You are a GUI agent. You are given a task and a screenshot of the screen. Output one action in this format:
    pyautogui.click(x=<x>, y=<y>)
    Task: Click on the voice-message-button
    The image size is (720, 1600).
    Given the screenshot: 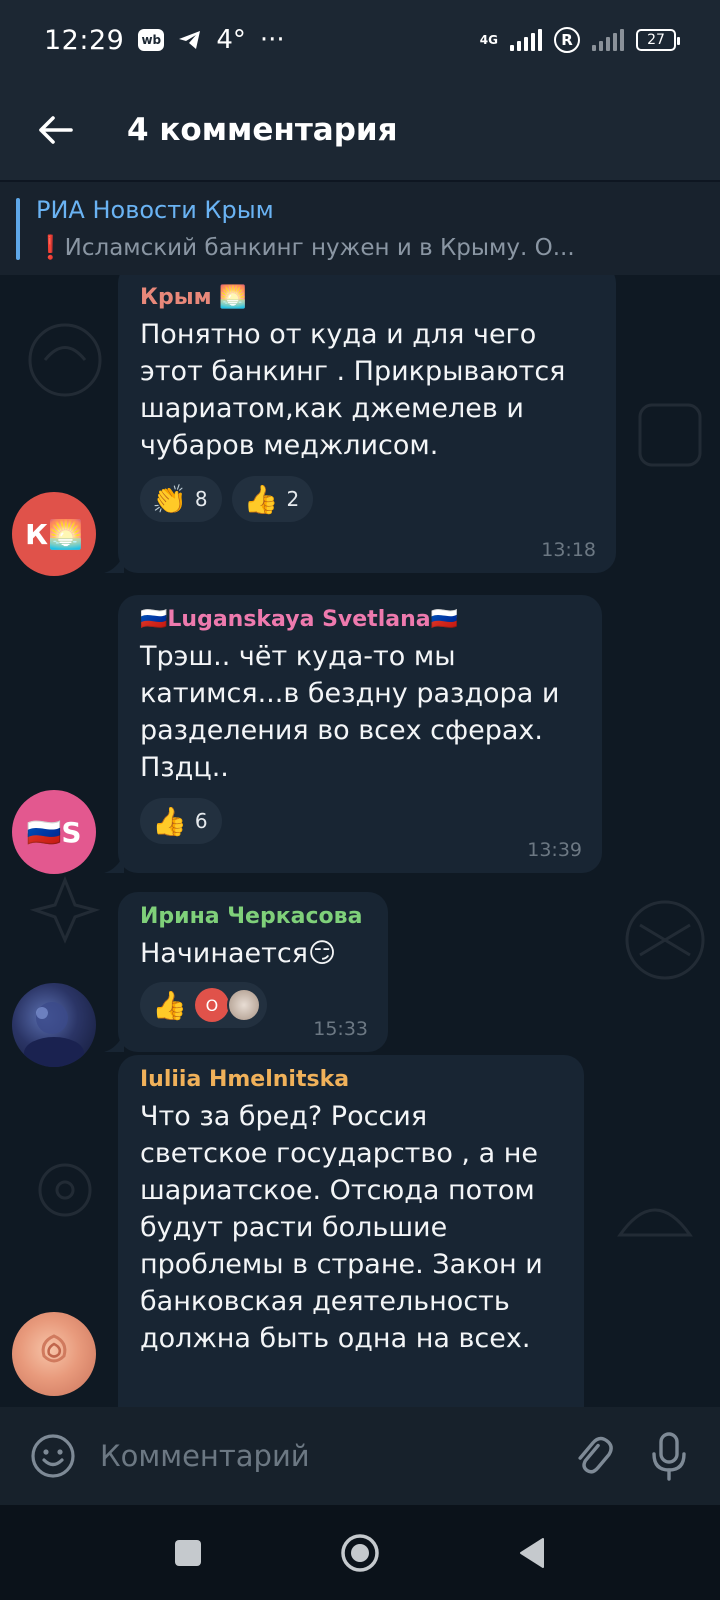 What is the action you would take?
    pyautogui.click(x=669, y=1456)
    